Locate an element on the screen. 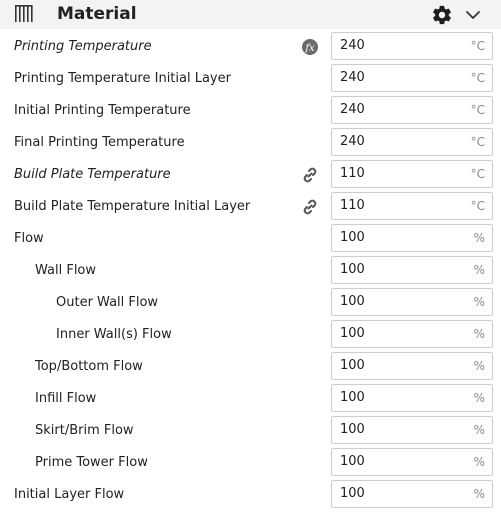 This screenshot has height=512, width=501. setting-label: Printing Temperature Initial Layer is located at coordinates (122, 78).